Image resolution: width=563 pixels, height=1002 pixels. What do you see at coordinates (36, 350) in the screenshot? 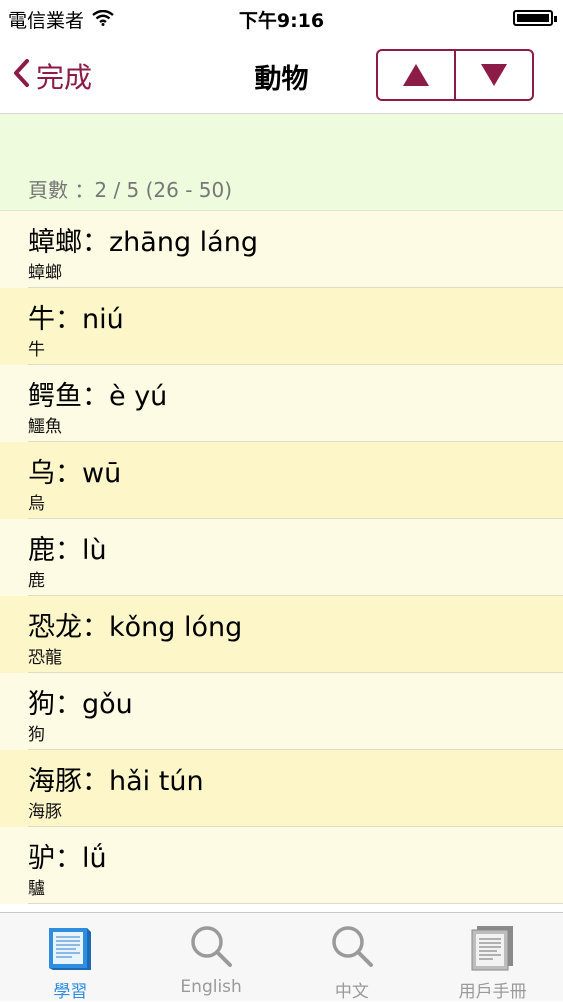
I see `entry-traditional: 牛` at bounding box center [36, 350].